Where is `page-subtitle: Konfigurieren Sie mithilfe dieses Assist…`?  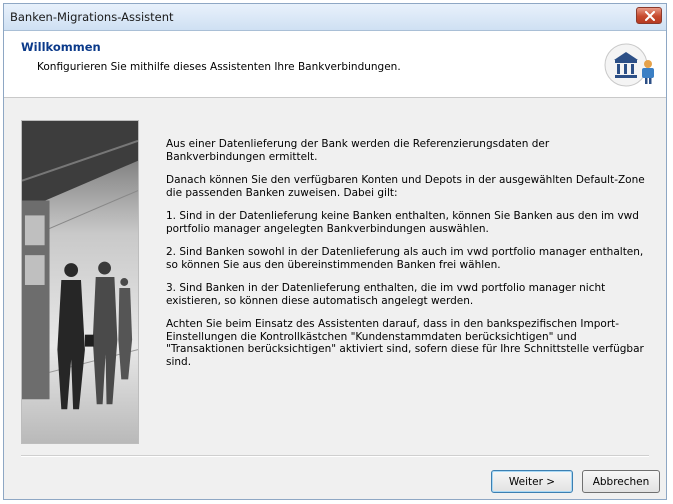 page-subtitle: Konfigurieren Sie mithilfe dieses Assist… is located at coordinates (219, 67).